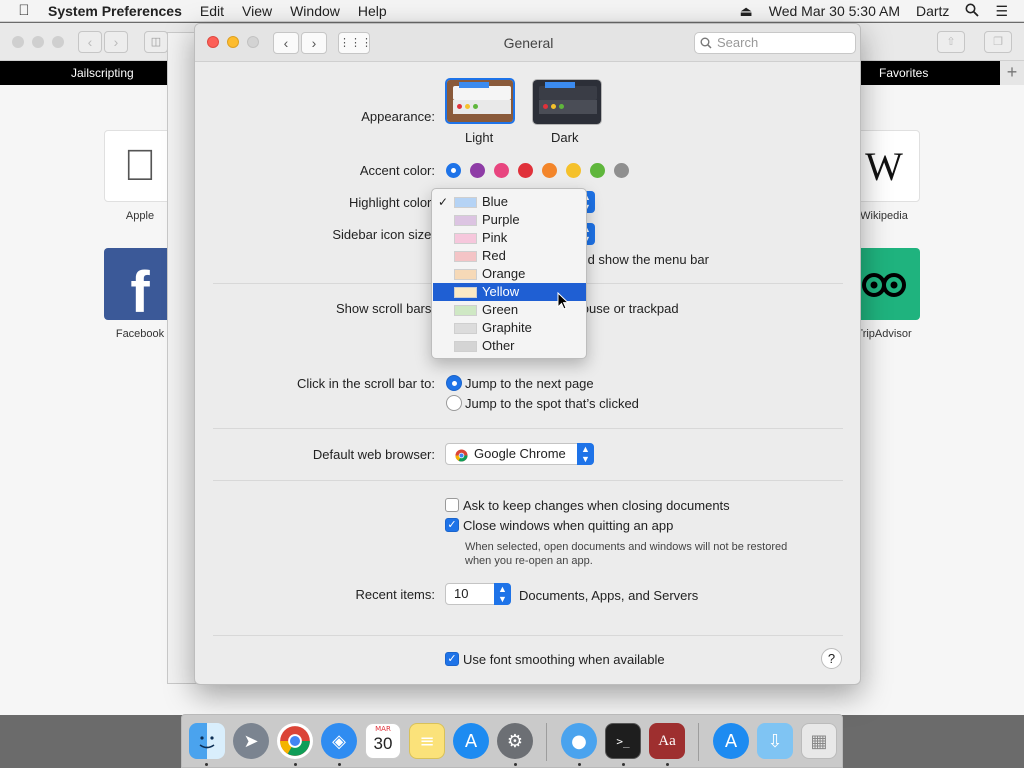  Describe the element at coordinates (502, 594) in the screenshot. I see `popup-arrows-icon: ▲▼` at that location.